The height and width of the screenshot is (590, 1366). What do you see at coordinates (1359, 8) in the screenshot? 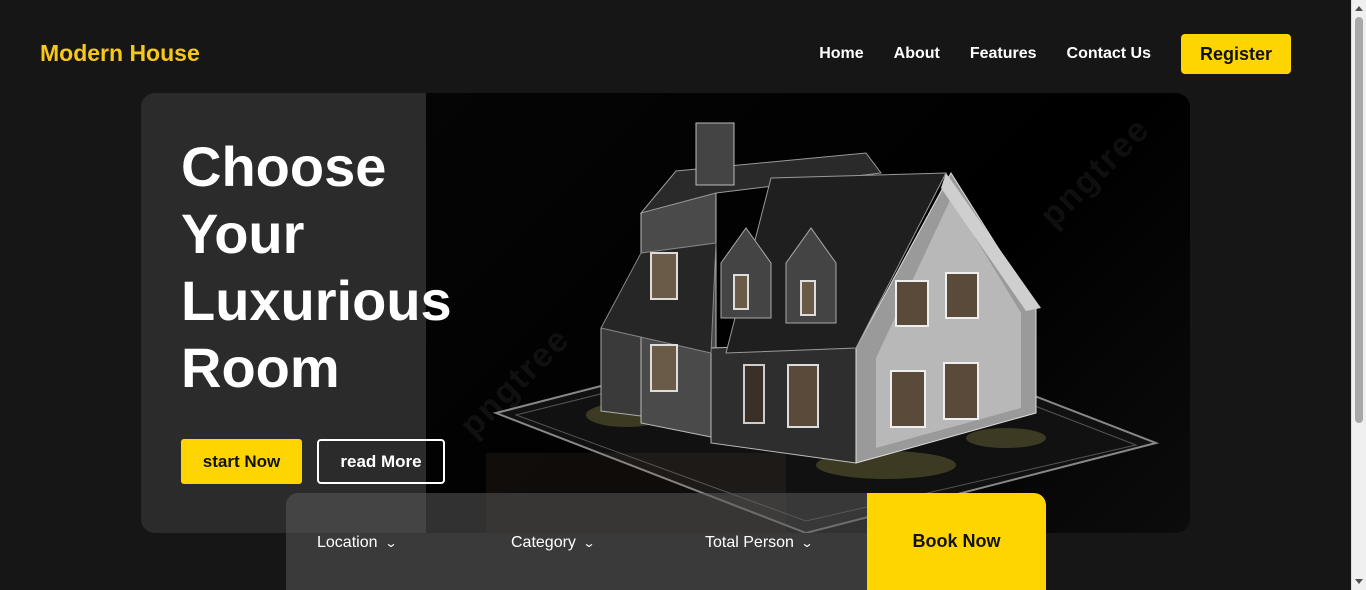
I see `scroll-up-arrow-icon` at bounding box center [1359, 8].